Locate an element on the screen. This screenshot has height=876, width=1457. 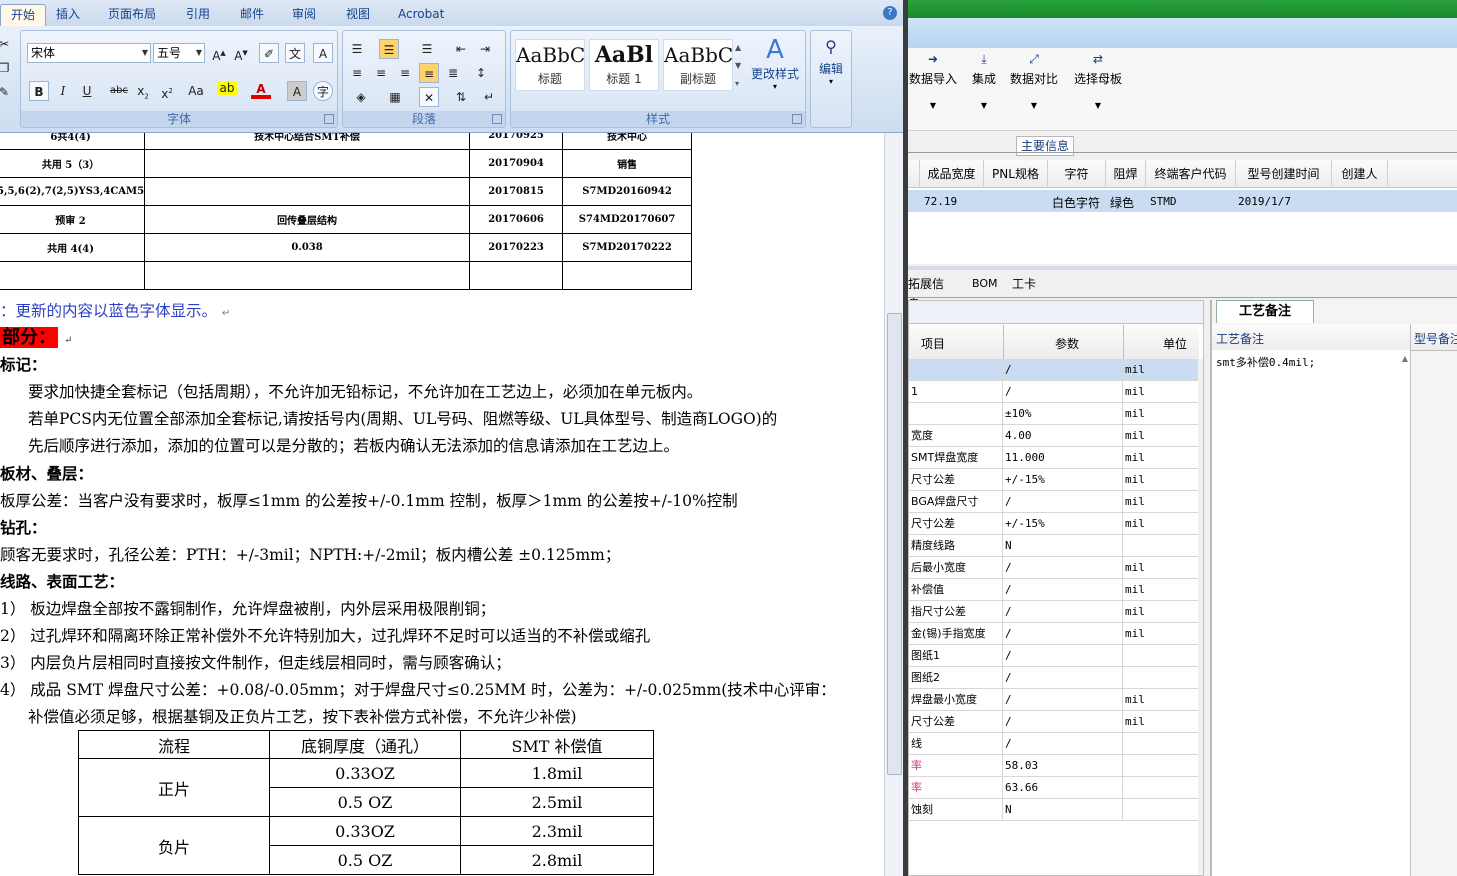
data-compare-button: ⤢ 数据对比 ▼ is located at coordinates (1034, 81).